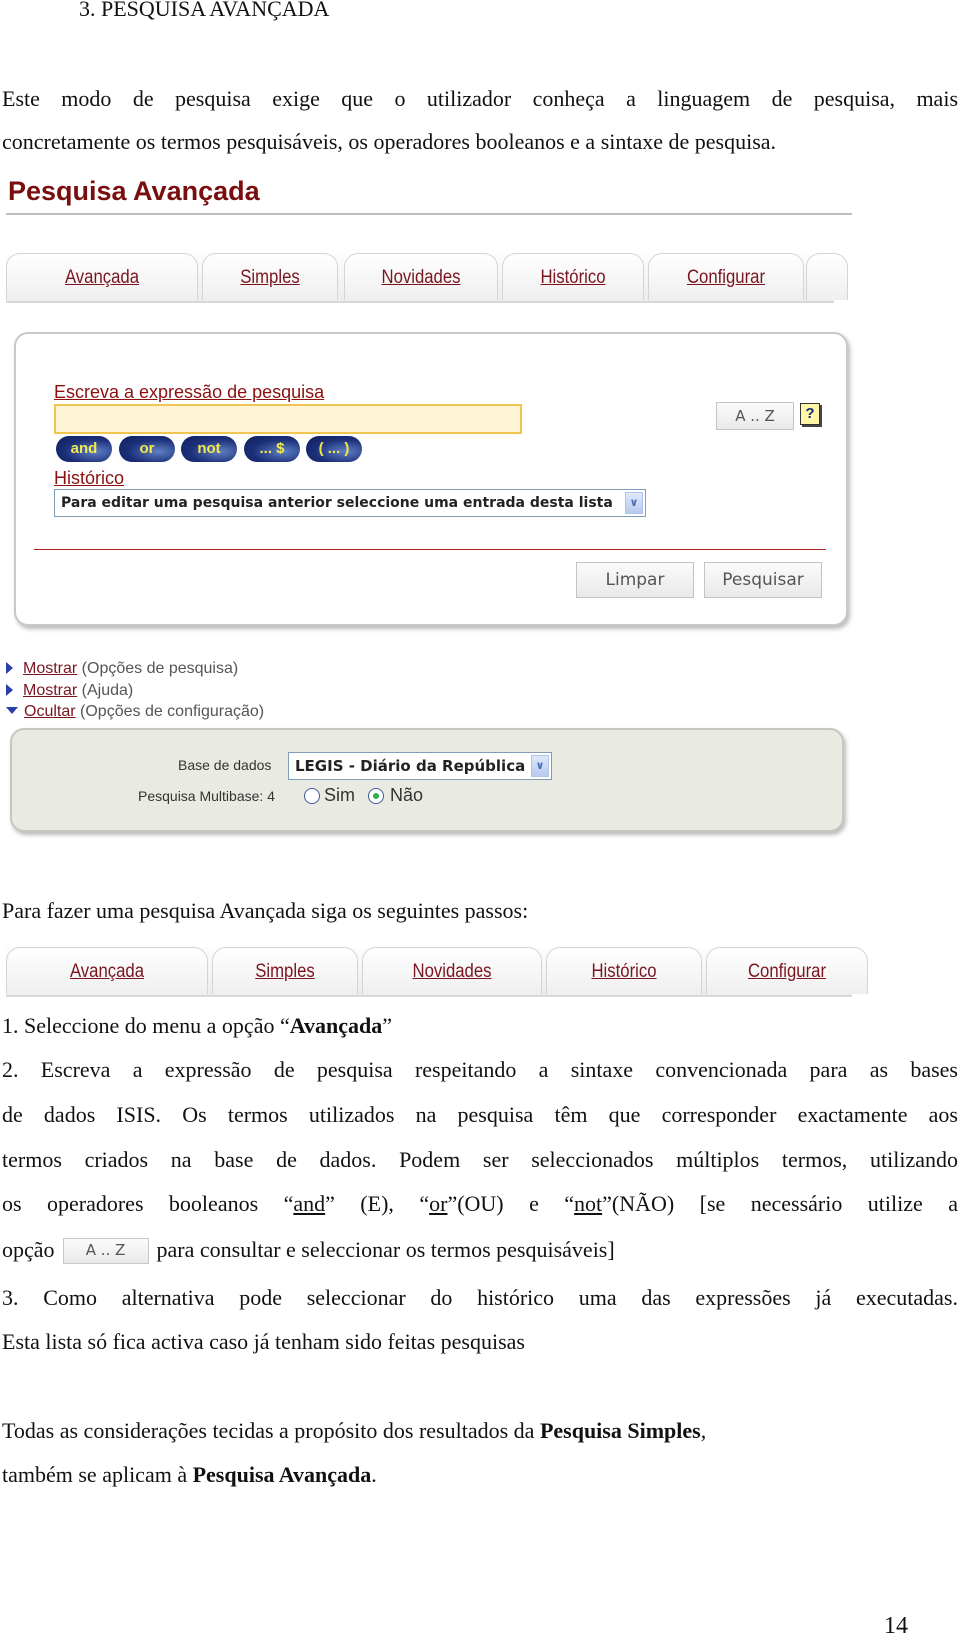 The image size is (960, 1647). Describe the element at coordinates (189, 392) in the screenshot. I see `expression-label: Escreva a expressão de pesquisa` at that location.